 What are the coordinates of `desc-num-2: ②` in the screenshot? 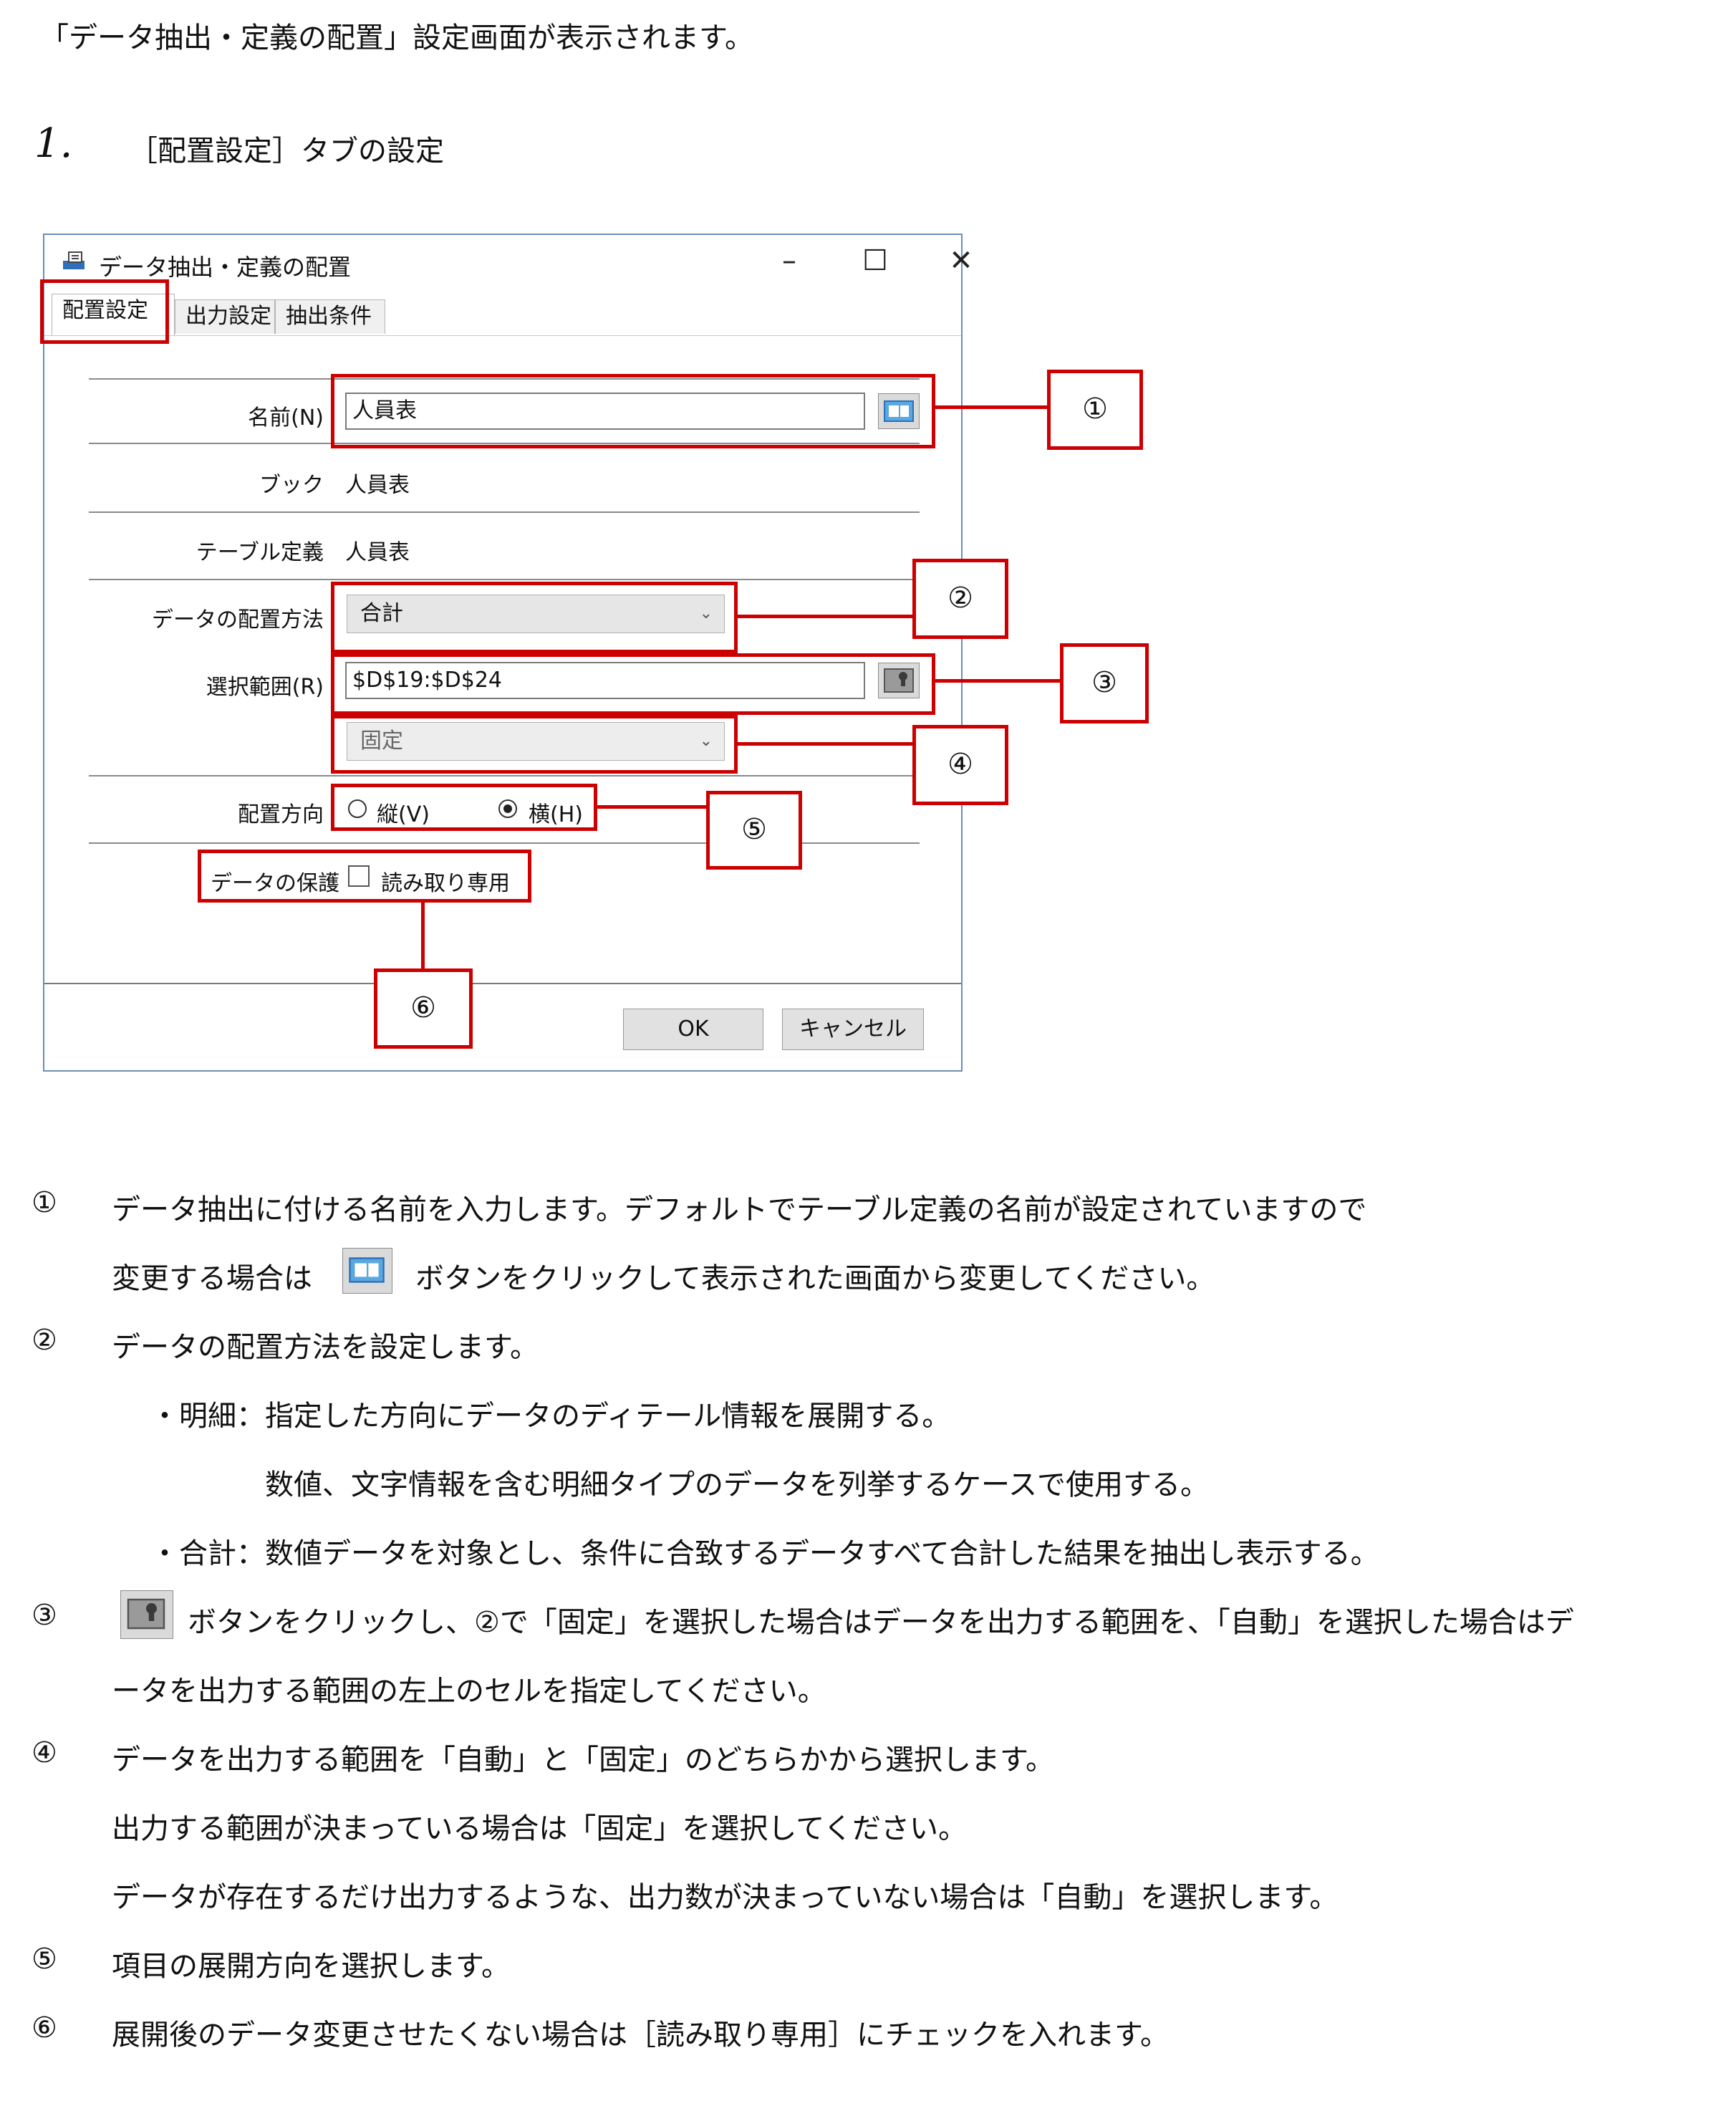 It's located at (44, 1341).